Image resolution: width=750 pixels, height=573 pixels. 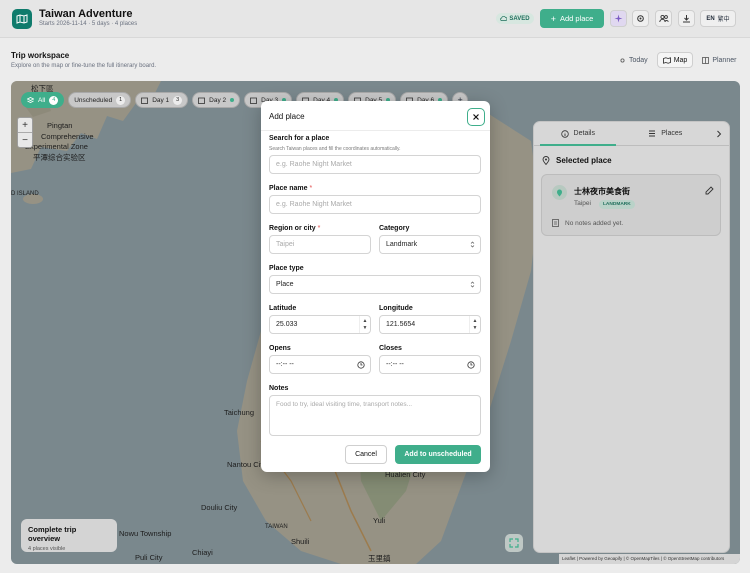 I want to click on view-tabs: Today Map Planner, so click(x=677, y=60).